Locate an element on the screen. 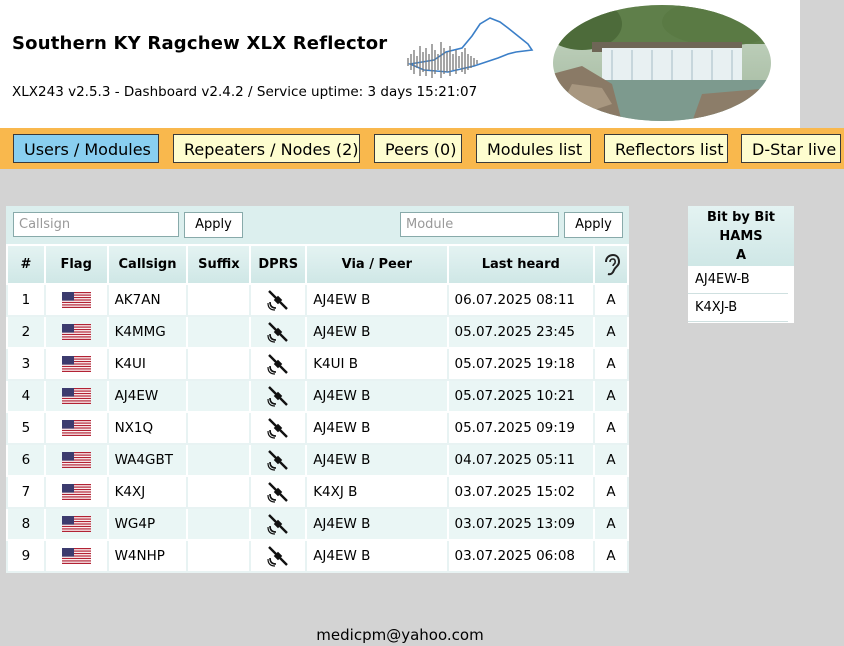 This screenshot has width=844, height=646. row-number: 9 is located at coordinates (26, 556).